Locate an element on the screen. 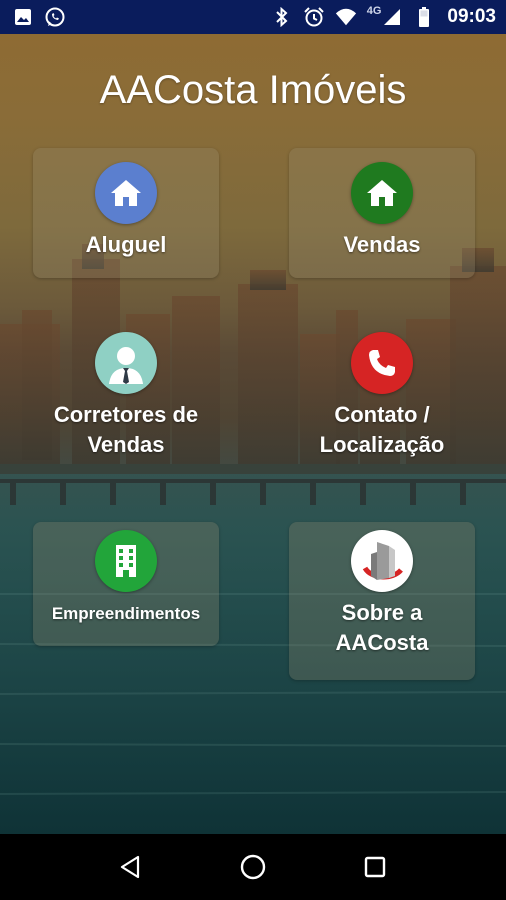 The height and width of the screenshot is (900, 506). company-logo-icon is located at coordinates (382, 561).